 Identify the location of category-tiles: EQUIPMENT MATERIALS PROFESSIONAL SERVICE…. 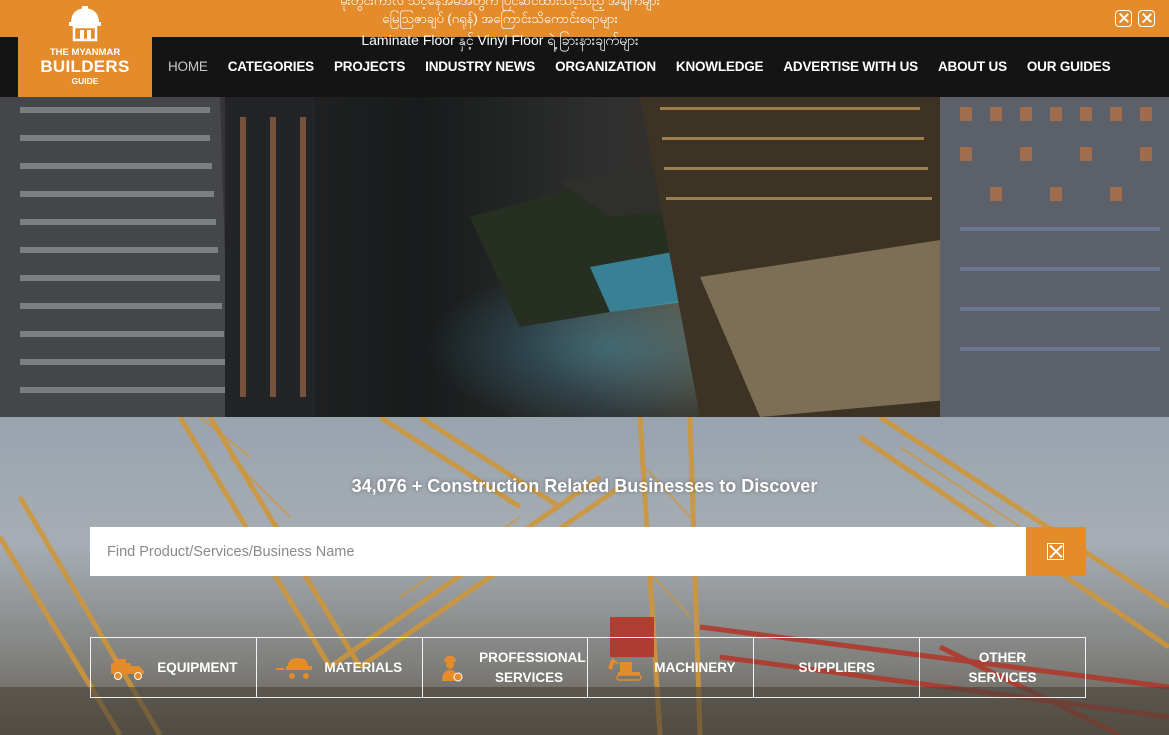
(588, 667).